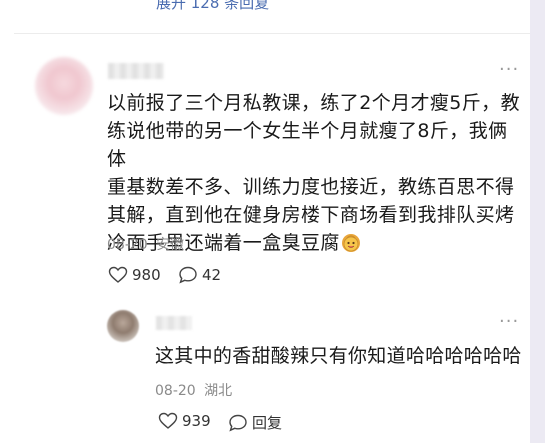 This screenshot has width=545, height=443. What do you see at coordinates (537, 221) in the screenshot?
I see `scroll-rail` at bounding box center [537, 221].